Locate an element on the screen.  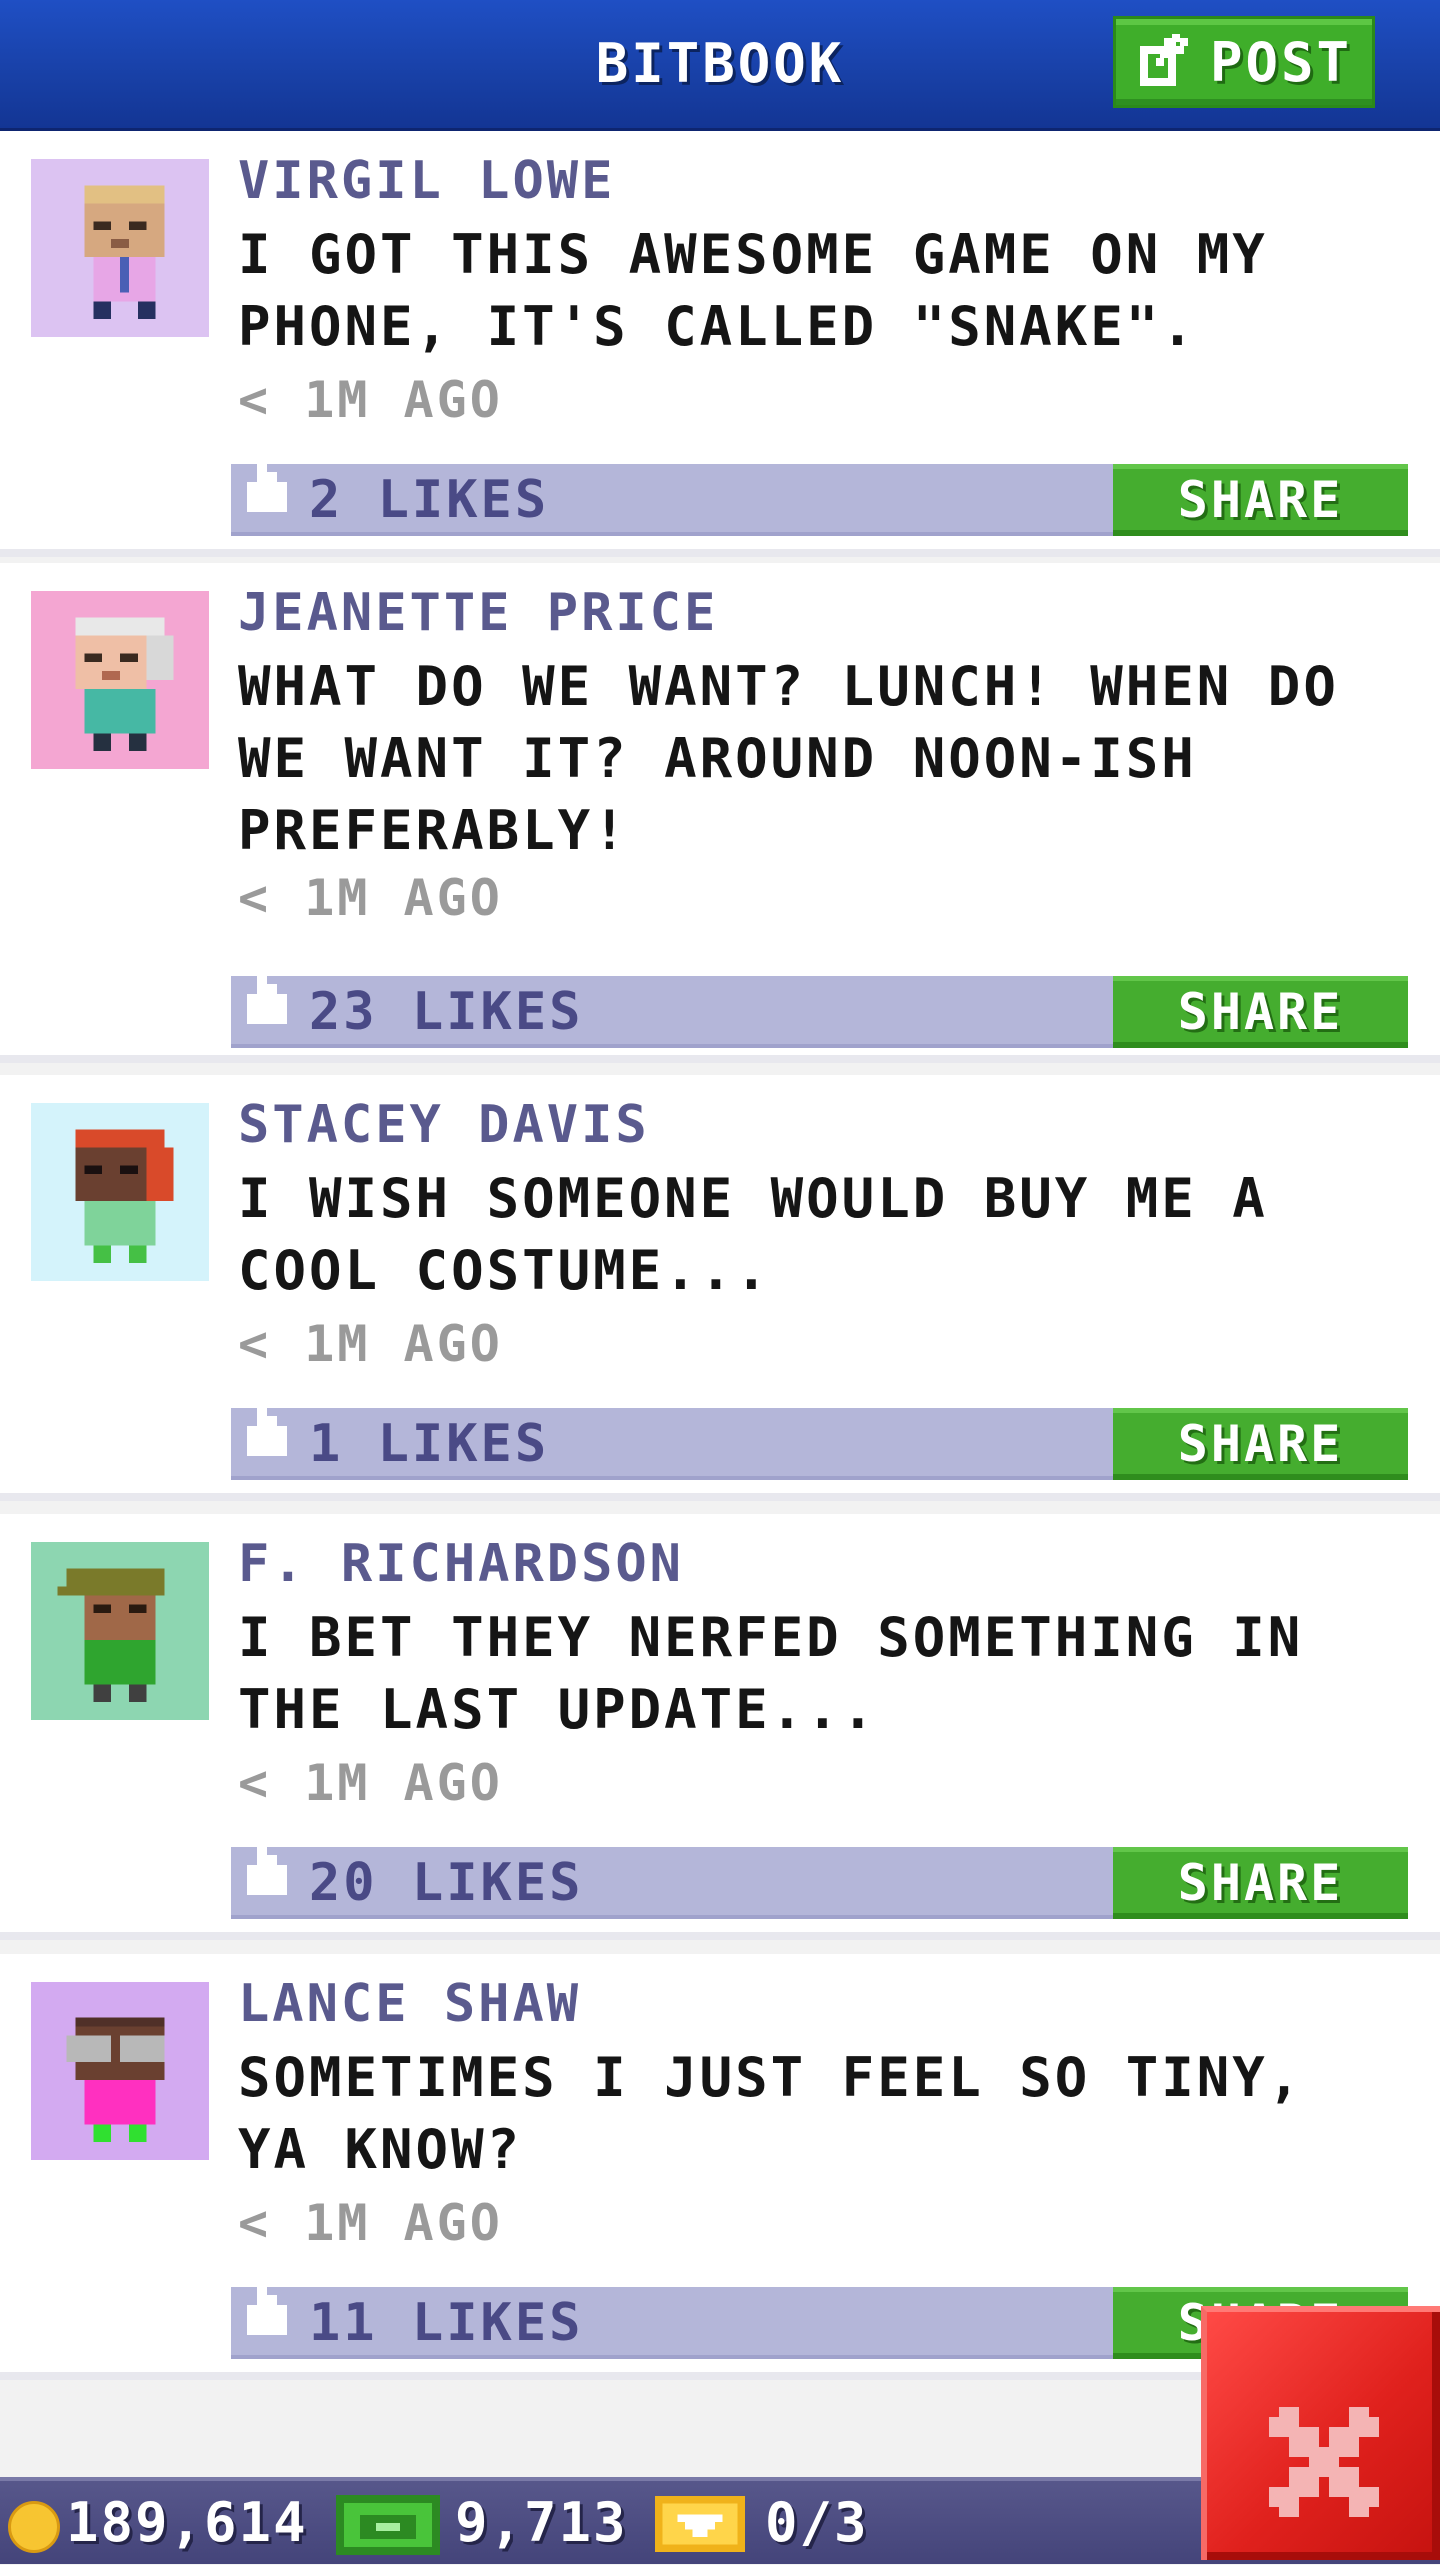
post-author: LANCE SHAW is located at coordinates (409, 2004).